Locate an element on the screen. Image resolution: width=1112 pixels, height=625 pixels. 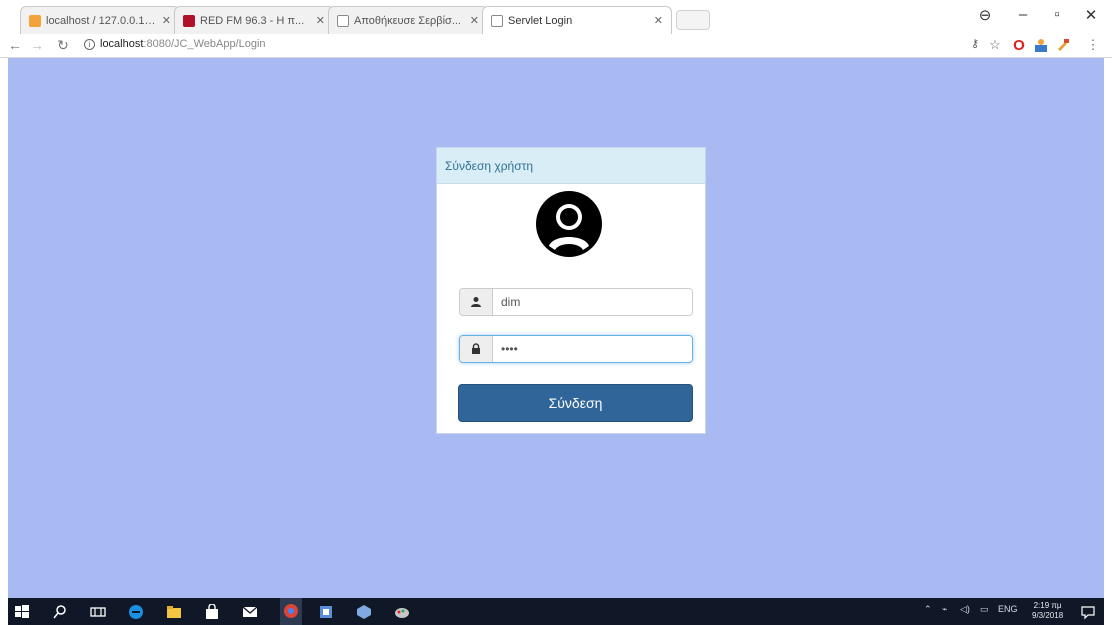
address-bar: i localhost :8080/JC_WebApp/Login is located at coordinates (175, 44).